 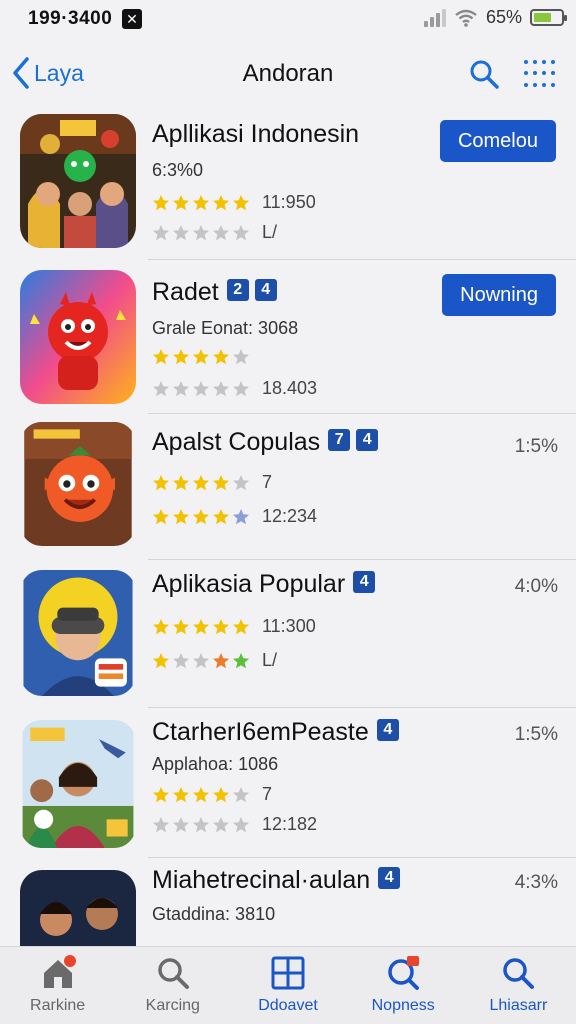 What do you see at coordinates (234, 626) in the screenshot?
I see `rating-line: 11:300` at bounding box center [234, 626].